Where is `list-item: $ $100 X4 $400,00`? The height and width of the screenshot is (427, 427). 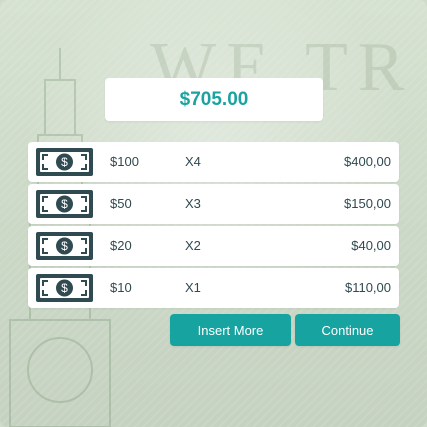
list-item: $ $100 X4 $400,00 is located at coordinates (213, 162).